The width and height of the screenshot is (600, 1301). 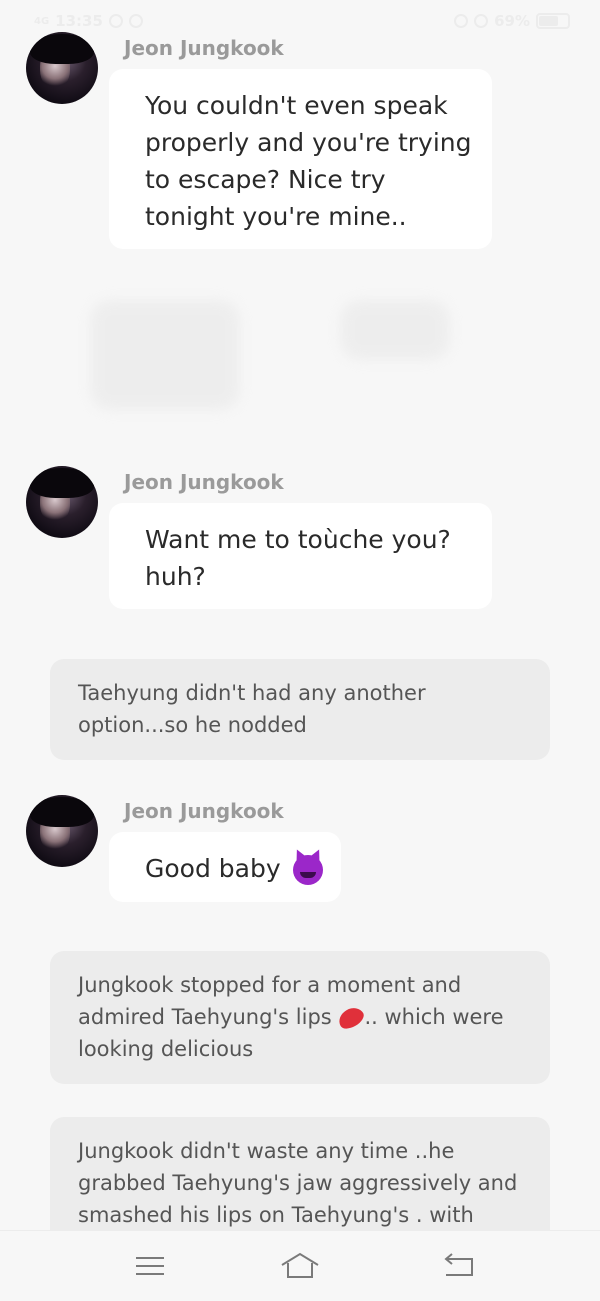 What do you see at coordinates (213, 868) in the screenshot?
I see `message-text: Good baby` at bounding box center [213, 868].